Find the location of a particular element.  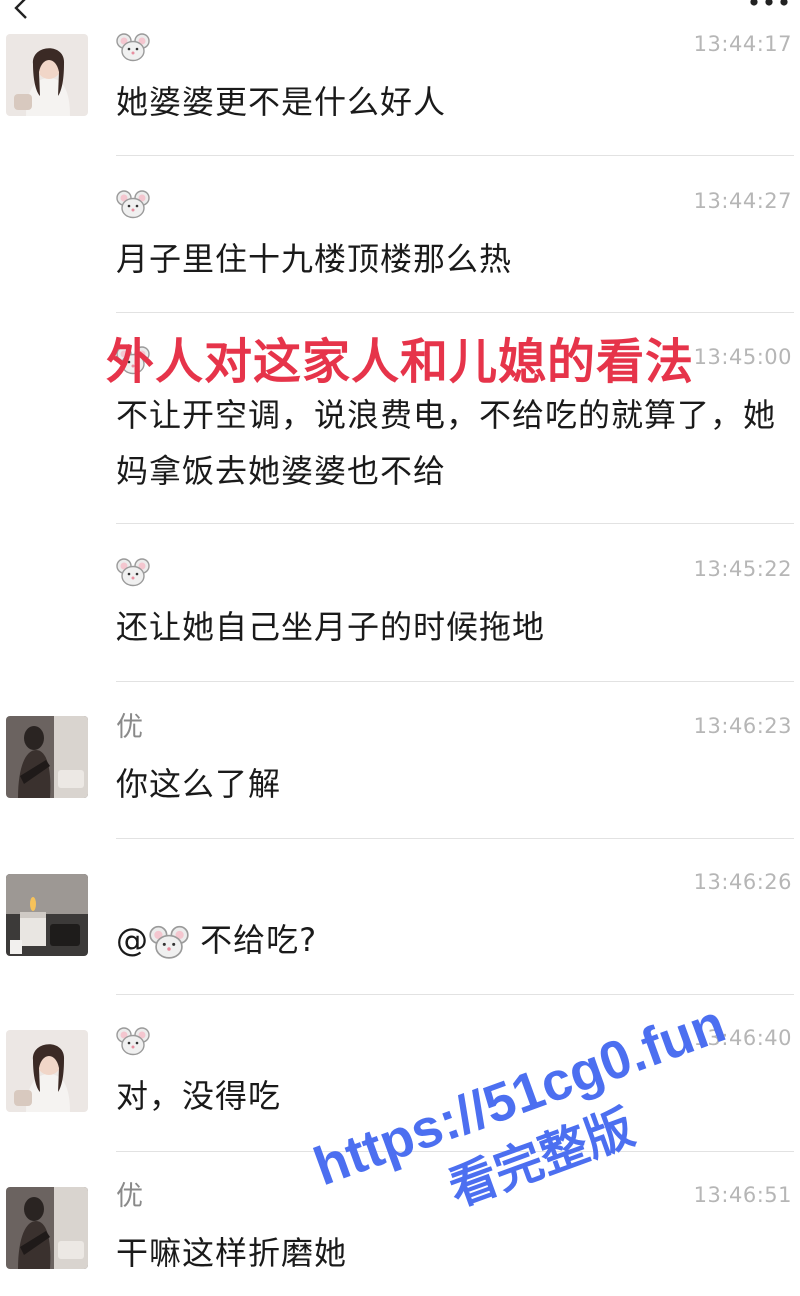

message-time: 13:45:22 is located at coordinates (742, 569).